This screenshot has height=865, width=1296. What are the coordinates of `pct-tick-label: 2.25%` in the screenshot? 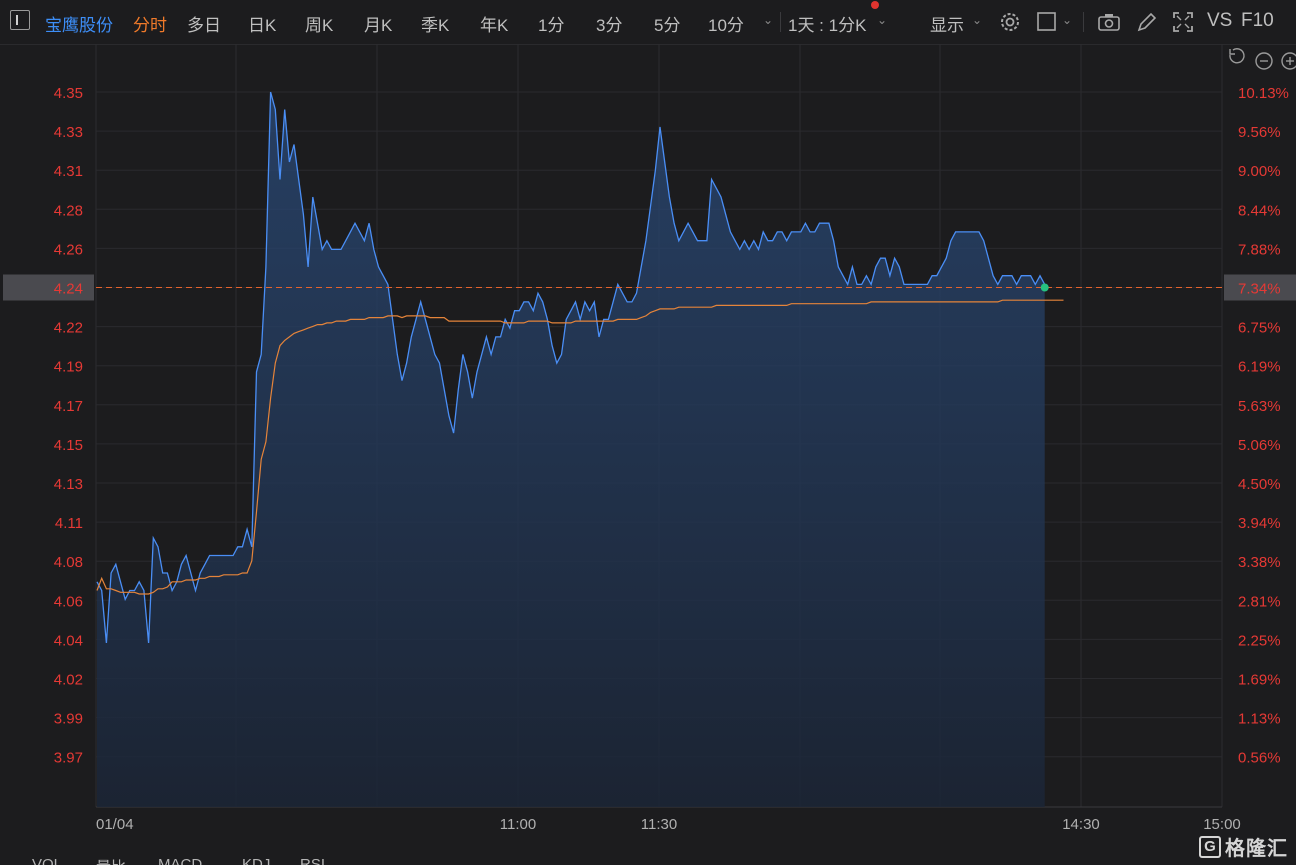 It's located at (1259, 640).